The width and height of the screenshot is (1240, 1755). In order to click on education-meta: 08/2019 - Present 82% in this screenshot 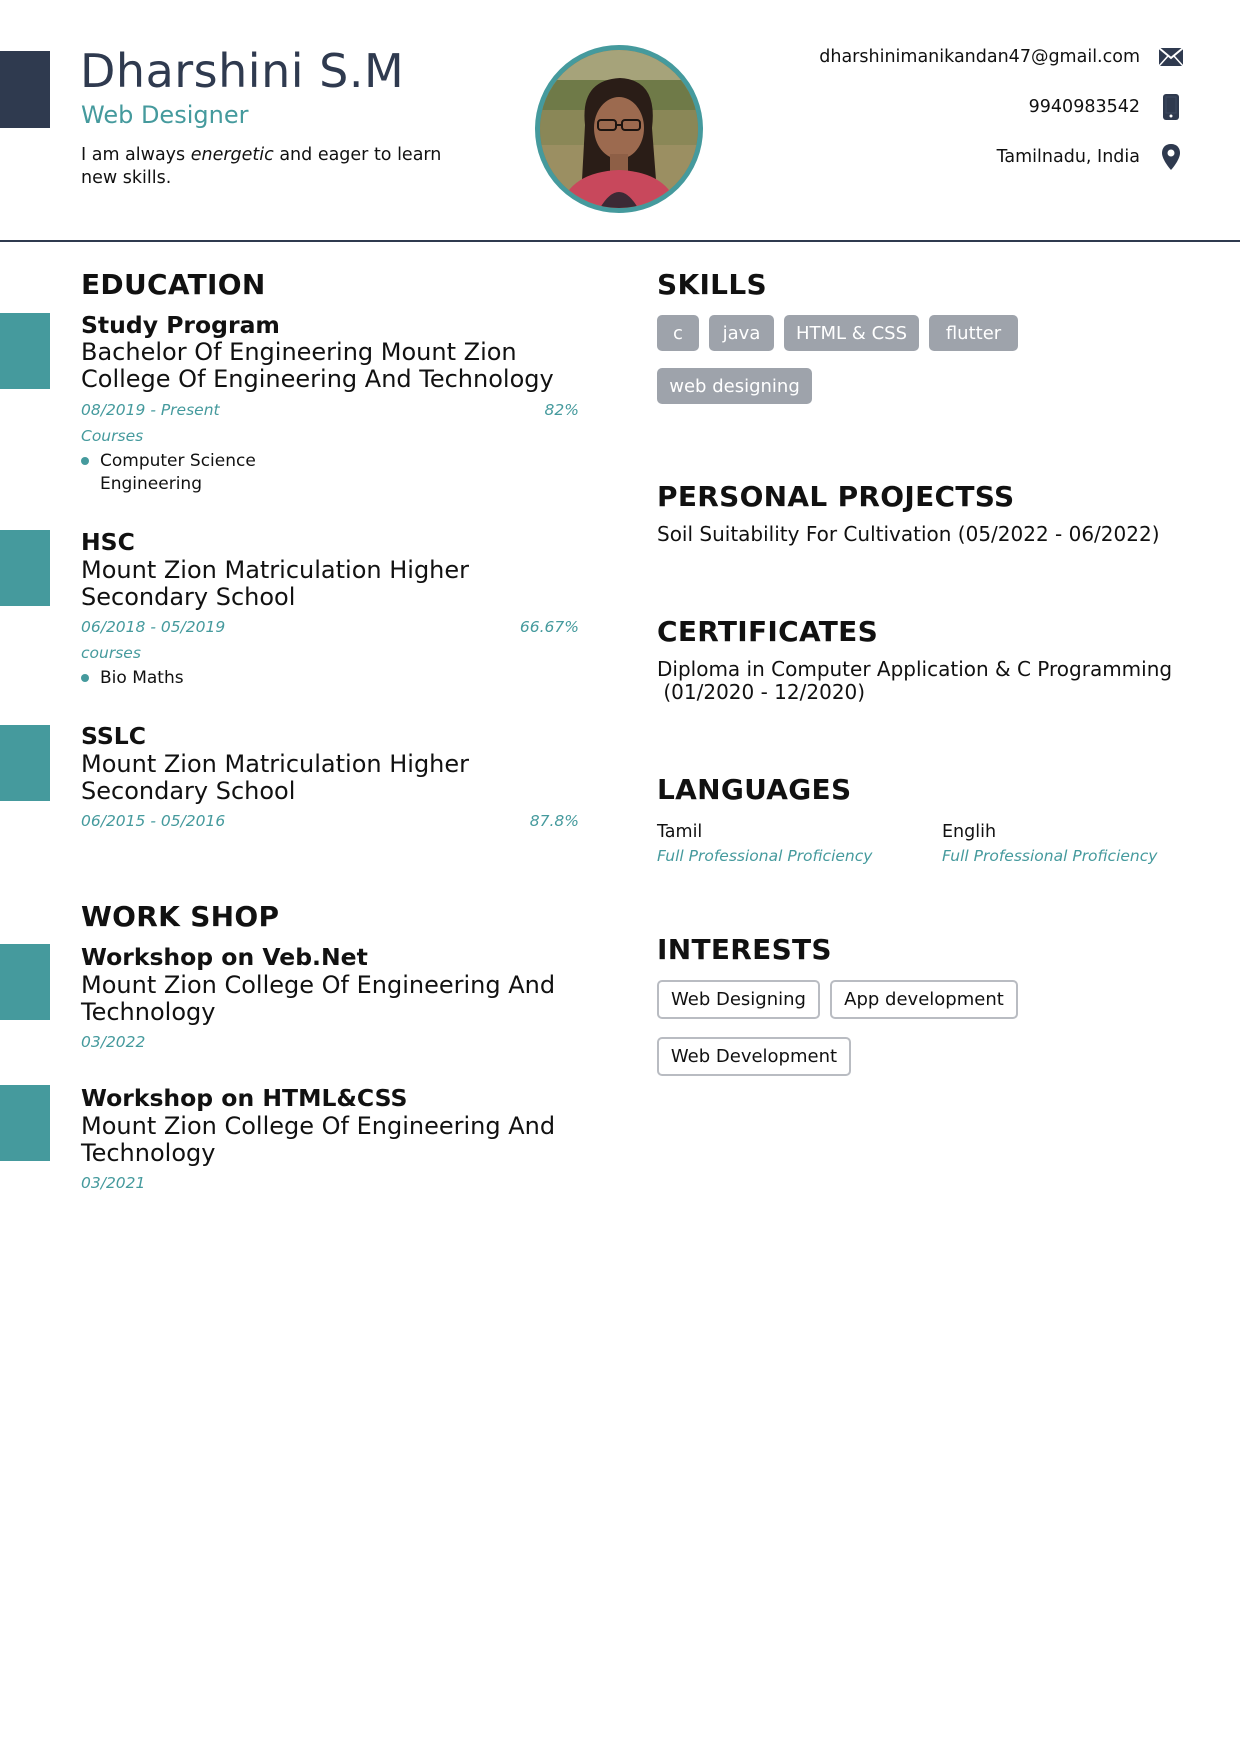, I will do `click(330, 410)`.